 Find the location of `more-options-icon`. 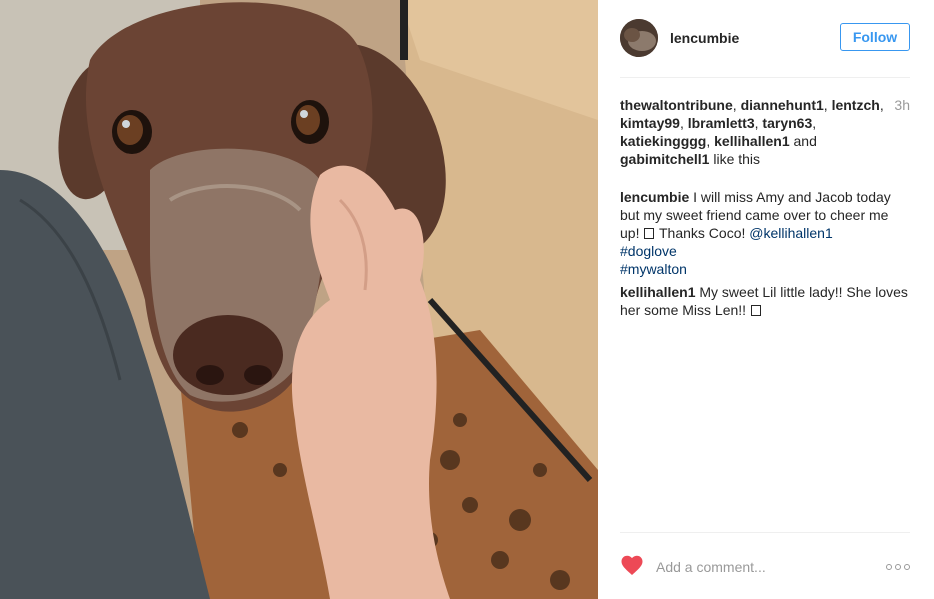

more-options-icon is located at coordinates (898, 567).